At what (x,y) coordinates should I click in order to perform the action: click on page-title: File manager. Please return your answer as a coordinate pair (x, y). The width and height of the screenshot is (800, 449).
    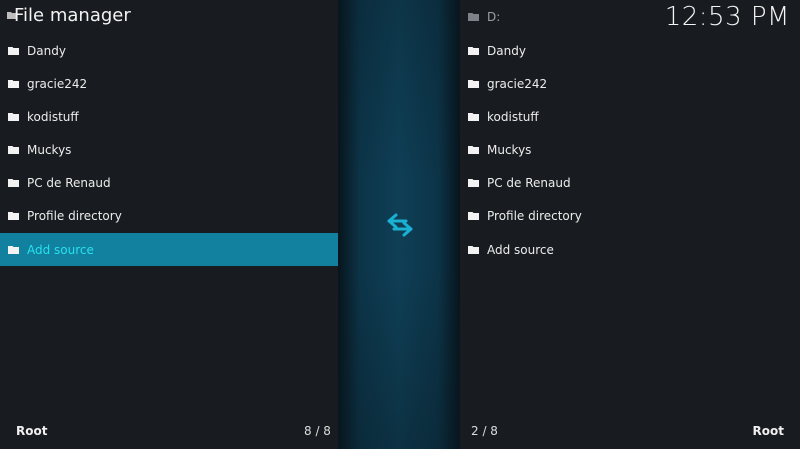
    Looking at the image, I should click on (72, 15).